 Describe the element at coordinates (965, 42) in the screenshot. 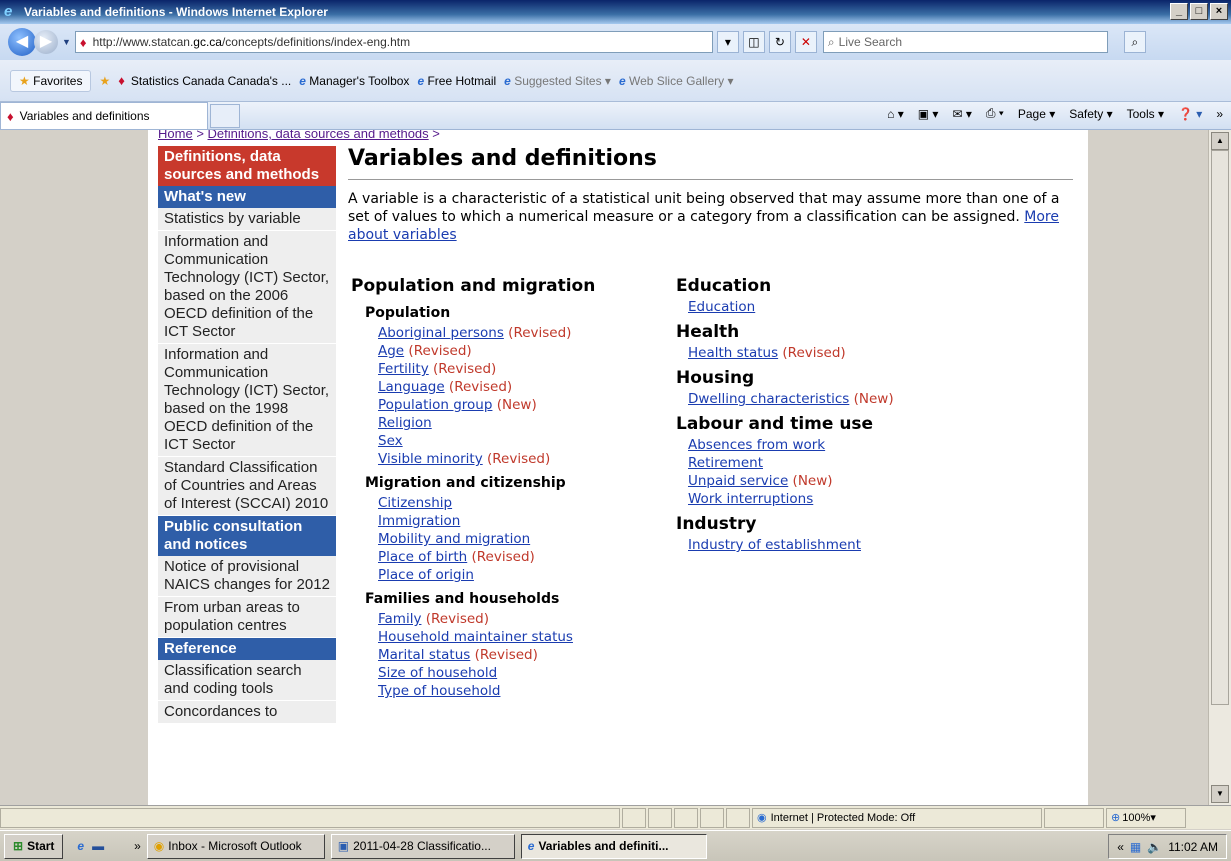

I see `search-input: ⌕ Live Search` at that location.